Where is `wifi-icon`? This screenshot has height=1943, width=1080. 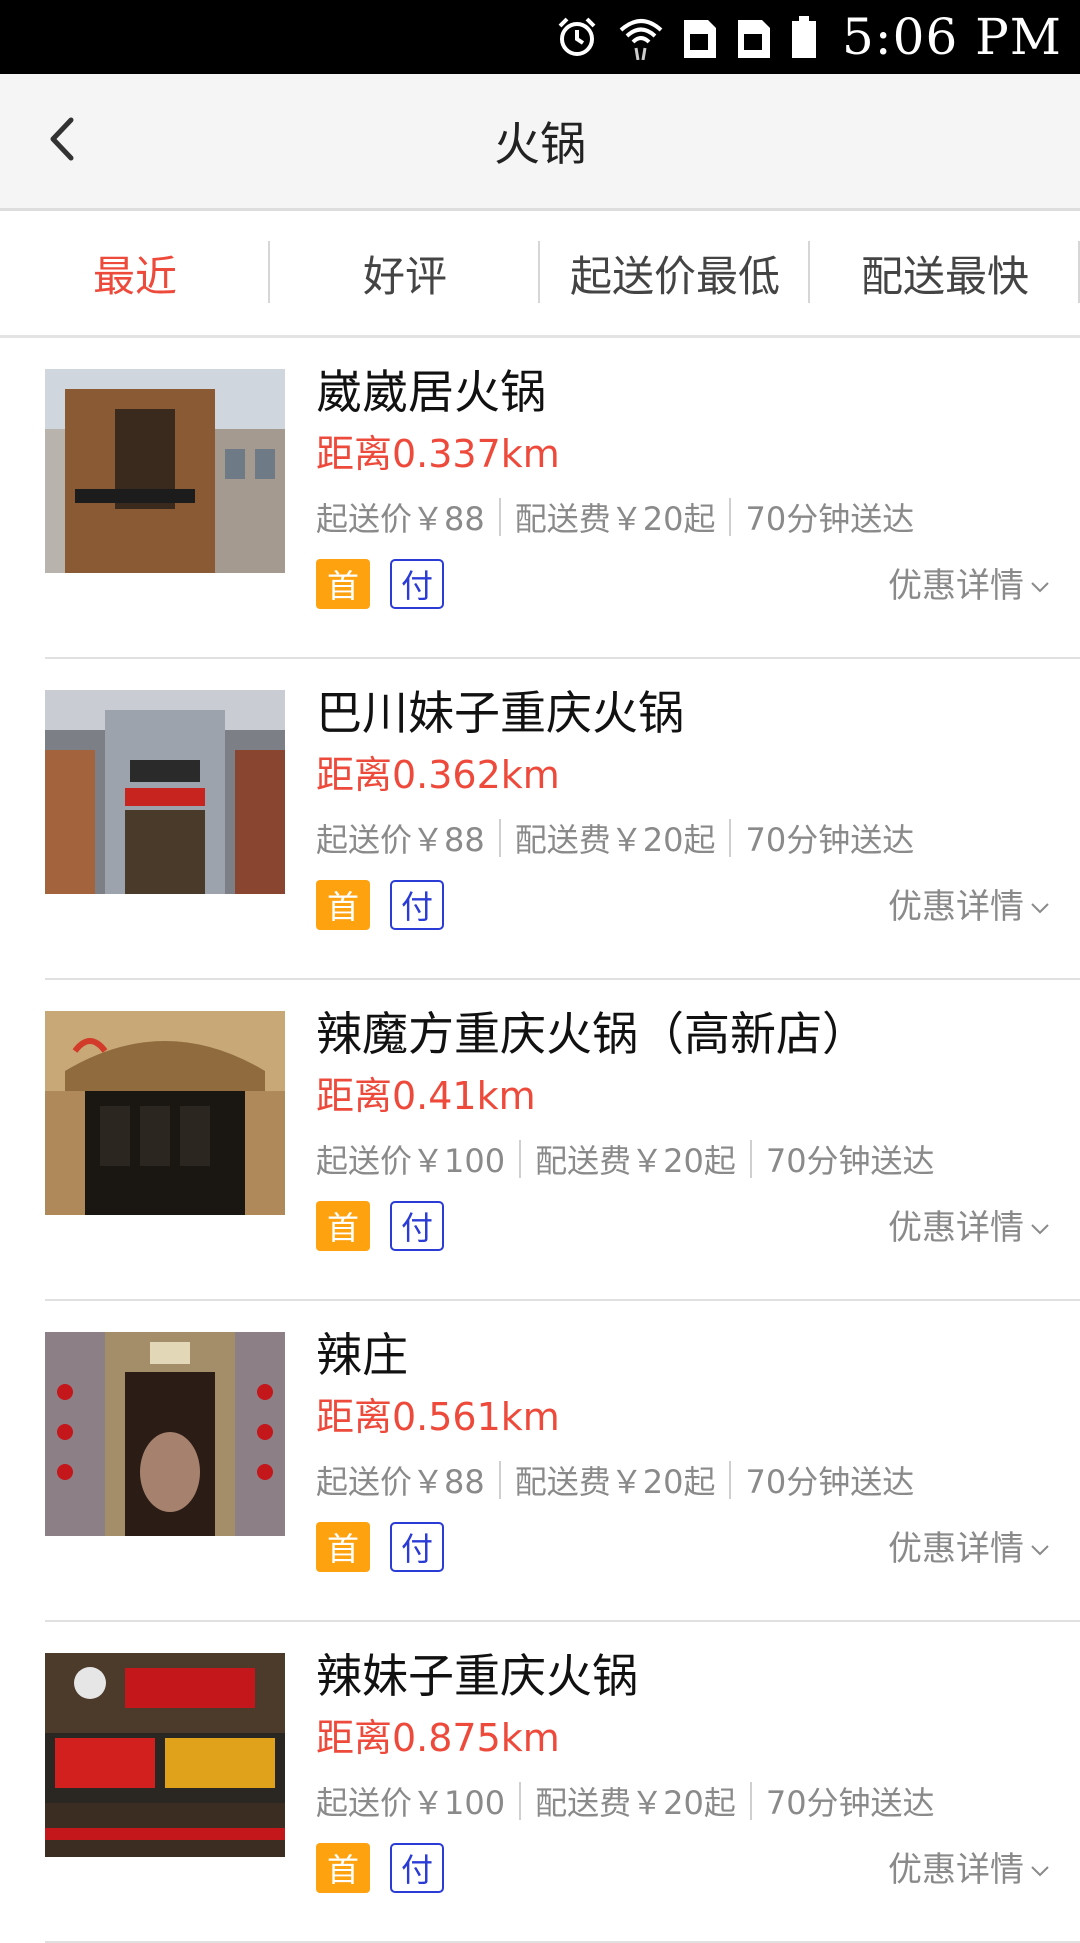
wifi-icon is located at coordinates (641, 37).